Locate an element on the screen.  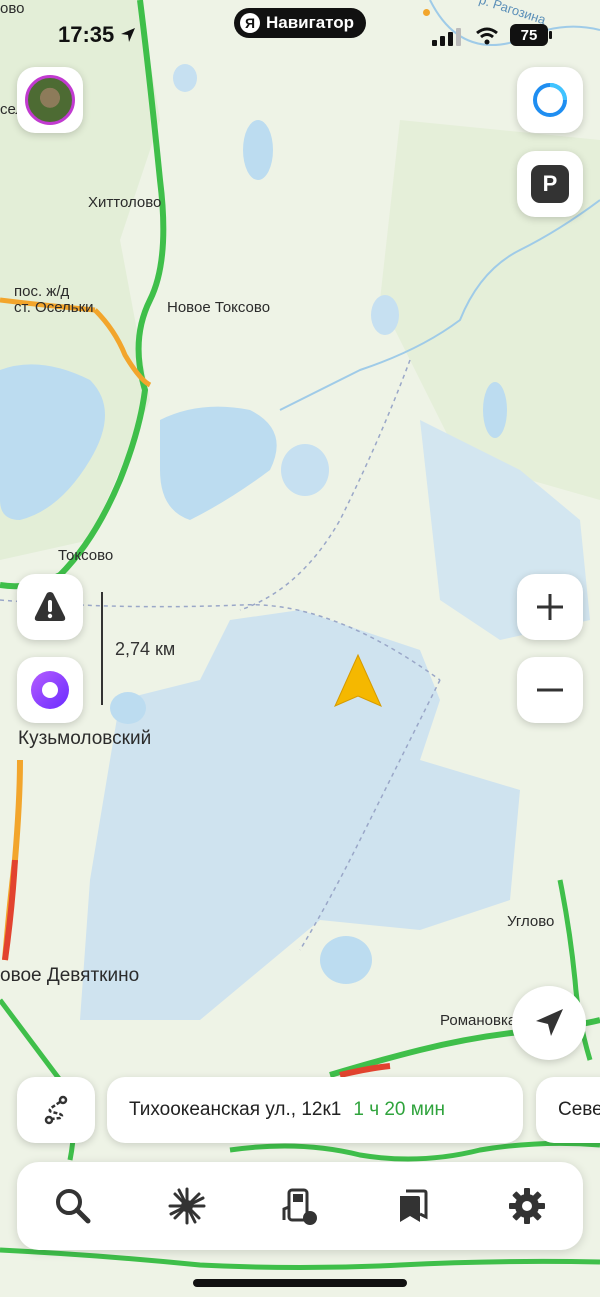
zoom-in-button is located at coordinates (550, 607).